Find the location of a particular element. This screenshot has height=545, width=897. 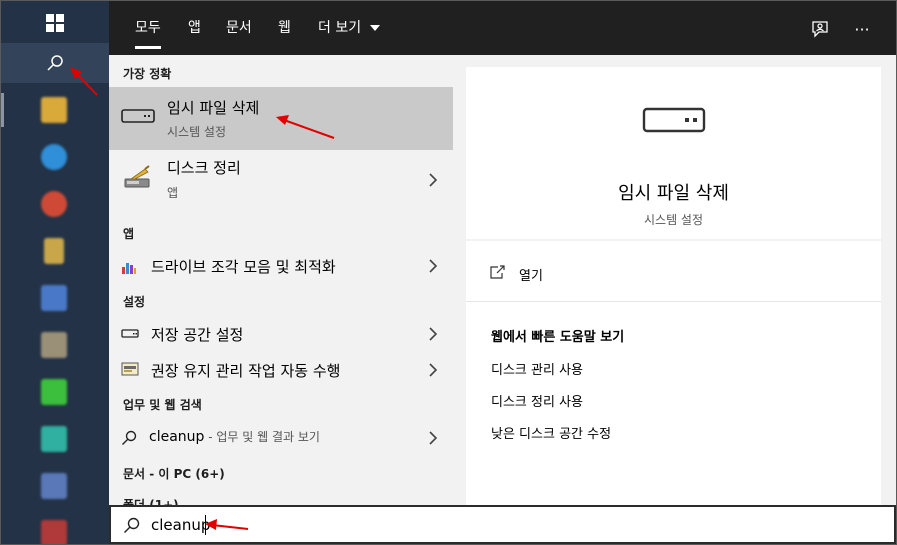

taskbar-app-chrome is located at coordinates (54, 204).